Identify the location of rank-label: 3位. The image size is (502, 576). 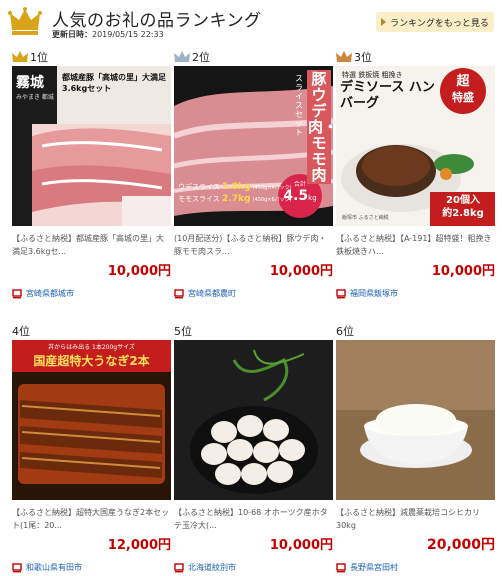
(354, 57).